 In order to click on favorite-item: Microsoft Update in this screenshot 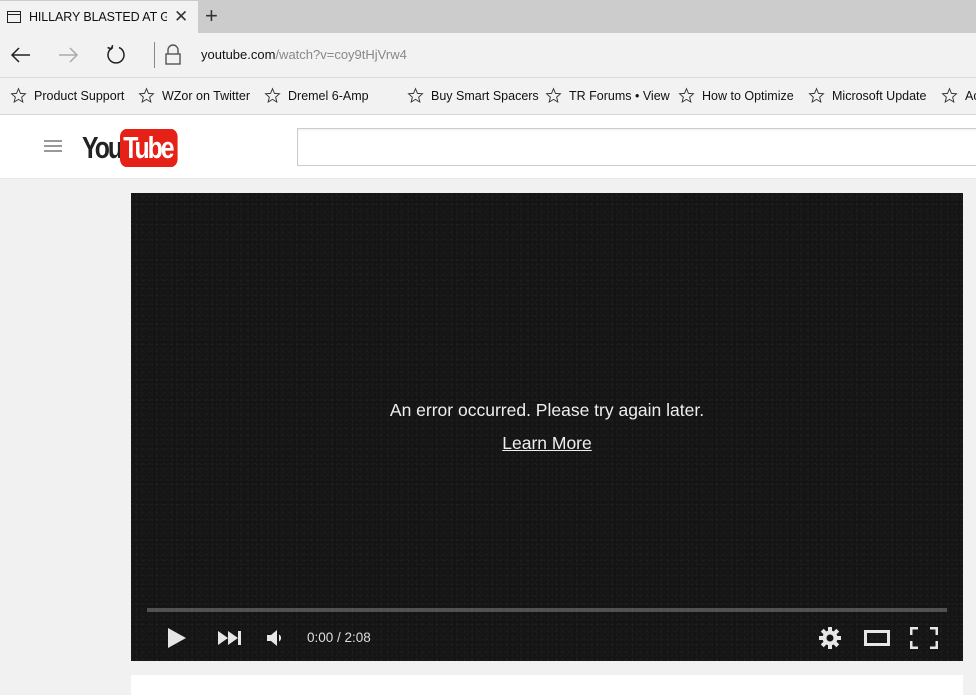, I will do `click(867, 95)`.